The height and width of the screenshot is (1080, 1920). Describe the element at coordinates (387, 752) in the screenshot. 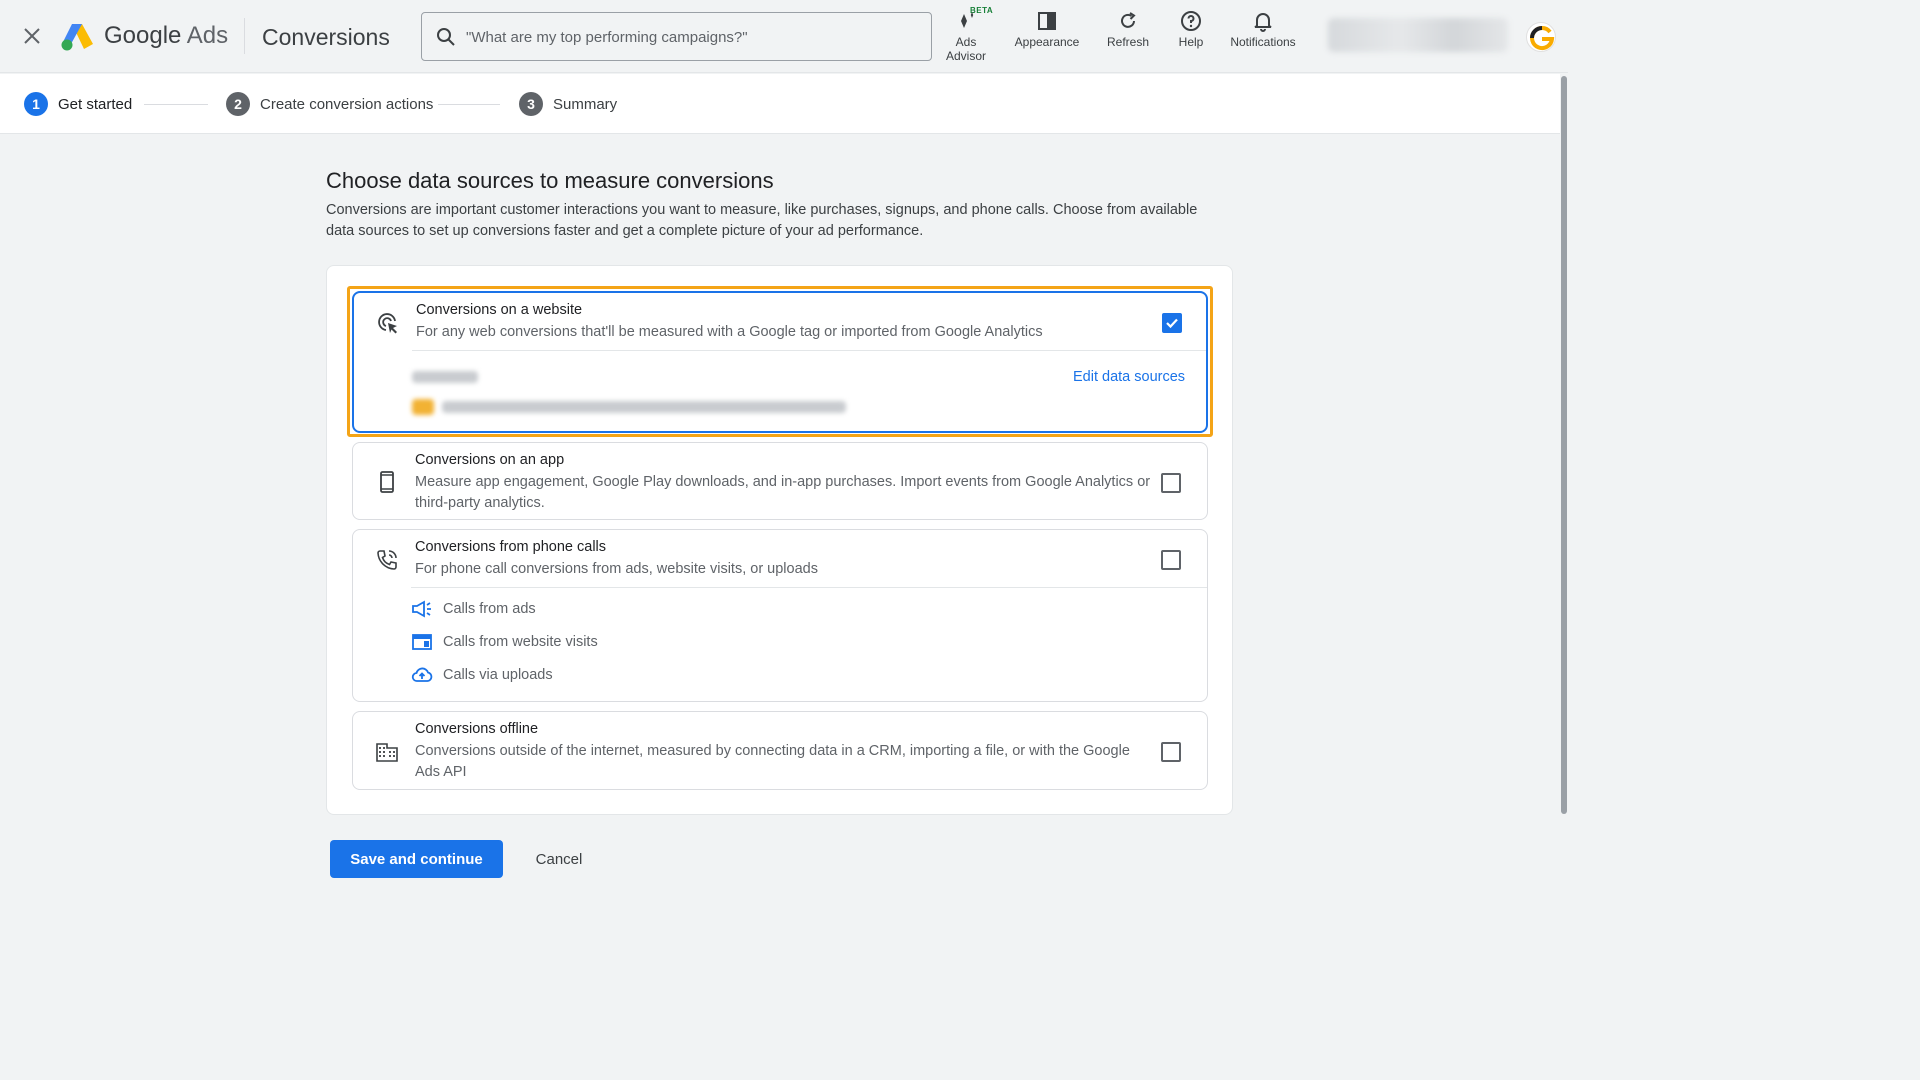

I see `building-icon` at that location.